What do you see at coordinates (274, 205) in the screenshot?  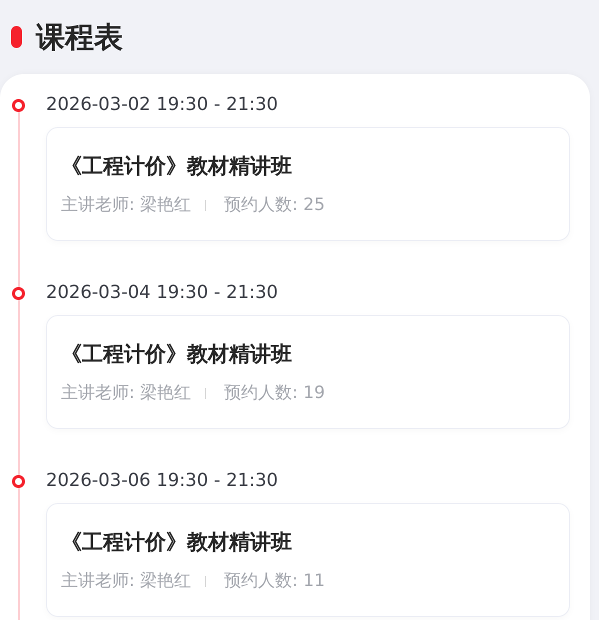 I see `booking-count: 预约人数: 25` at bounding box center [274, 205].